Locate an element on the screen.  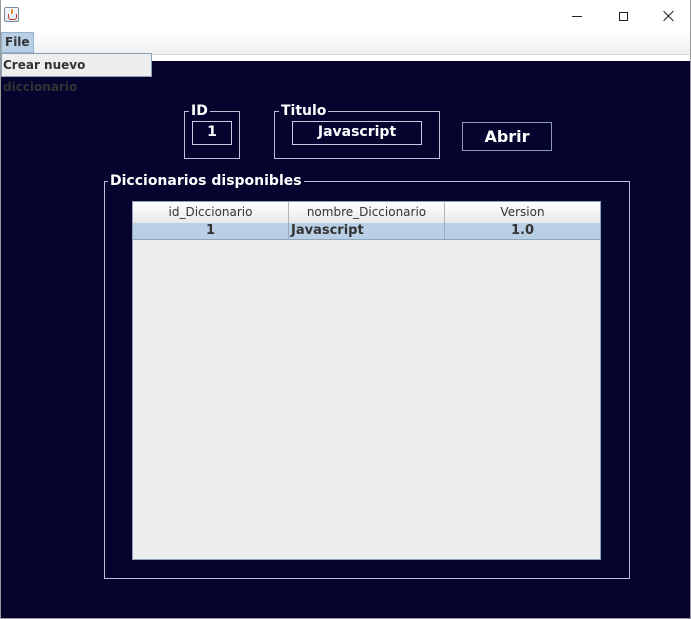
column-header-nombre: nombre_Diccionario is located at coordinates (367, 212).